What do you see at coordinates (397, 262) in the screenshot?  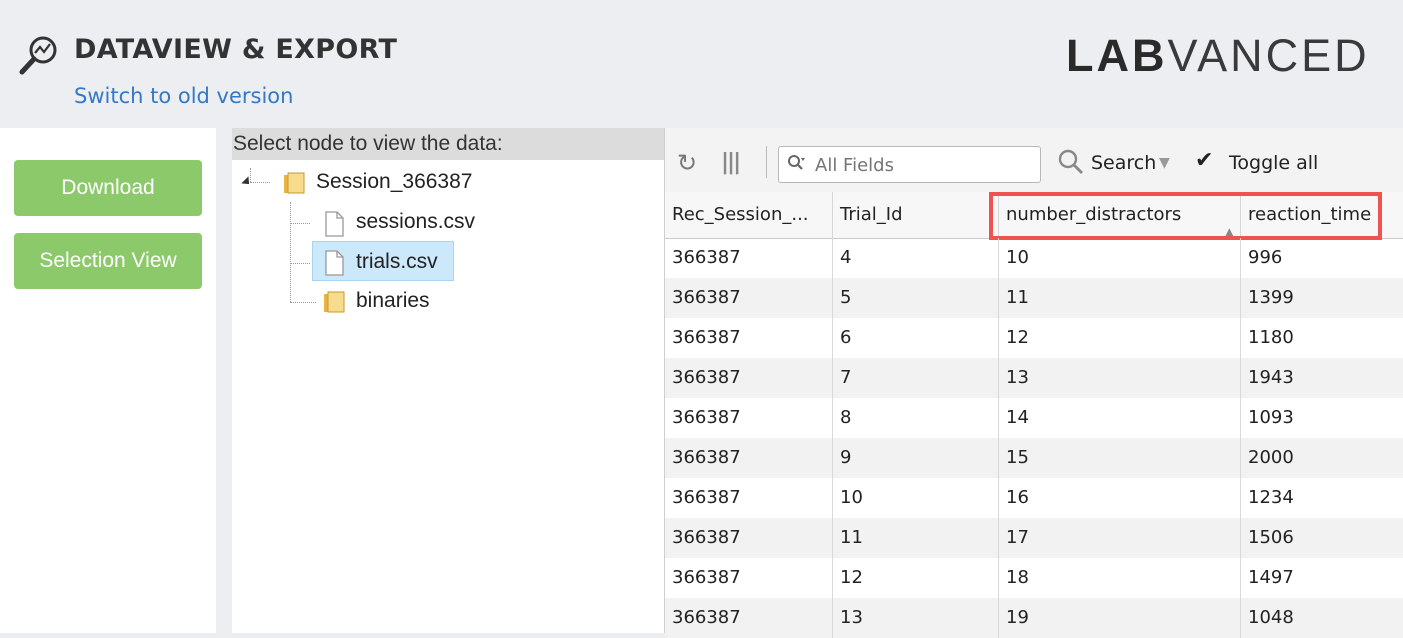 I see `tree-node-trials-csv: trials.csv` at bounding box center [397, 262].